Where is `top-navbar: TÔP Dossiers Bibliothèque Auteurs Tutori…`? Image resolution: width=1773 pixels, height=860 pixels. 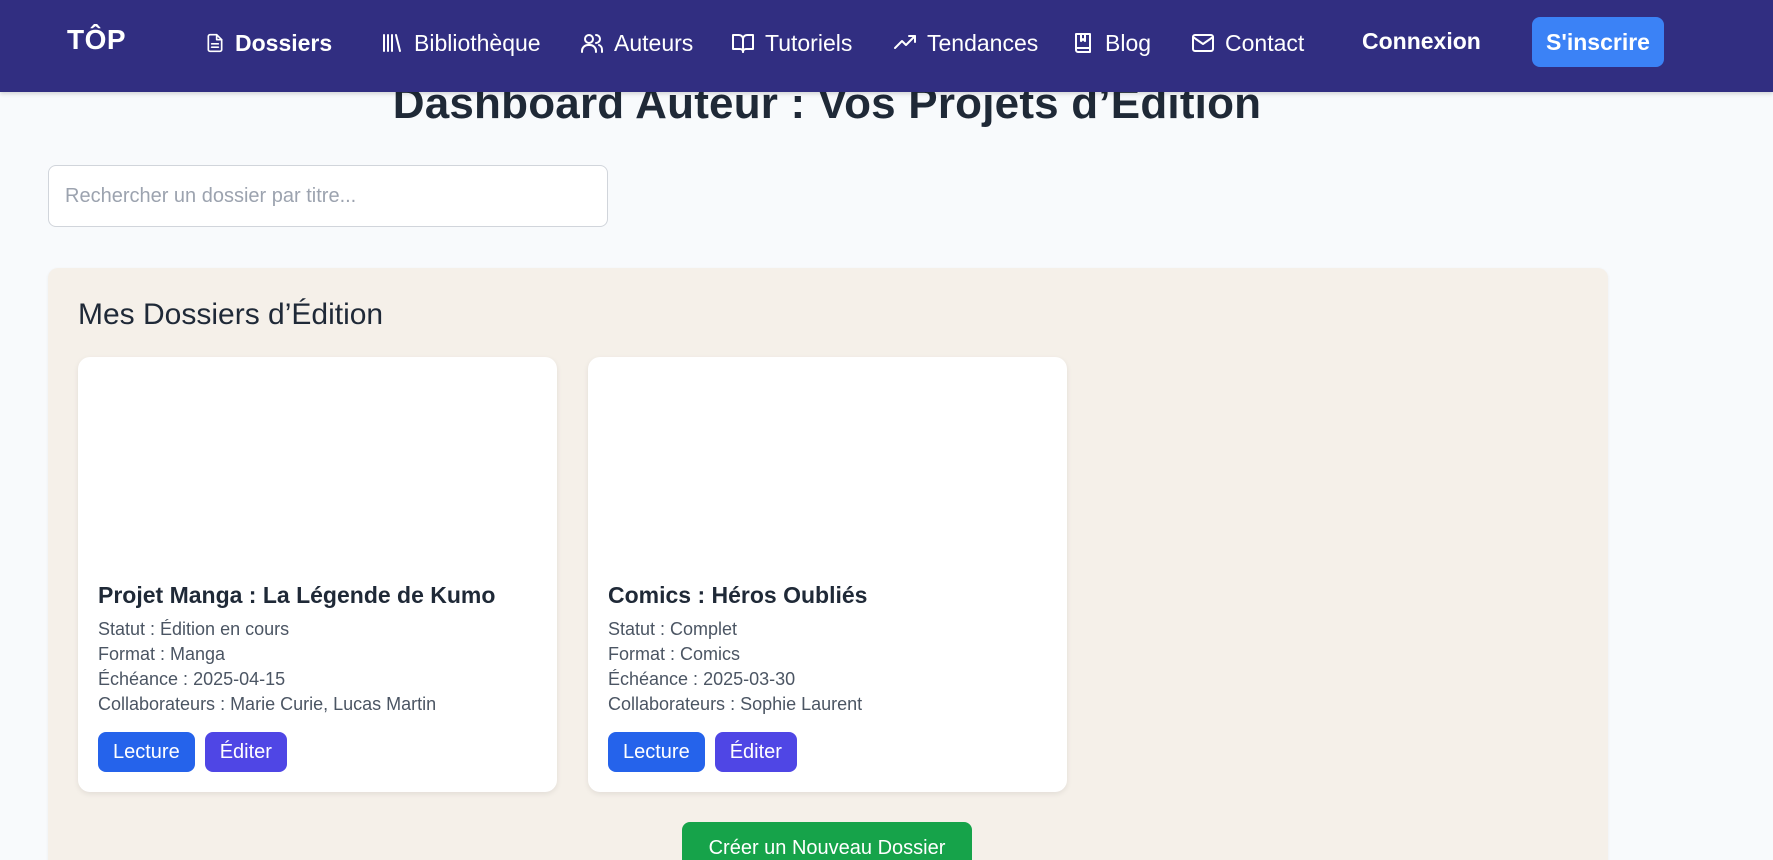 top-navbar: TÔP Dossiers Bibliothèque Auteurs Tutori… is located at coordinates (886, 46).